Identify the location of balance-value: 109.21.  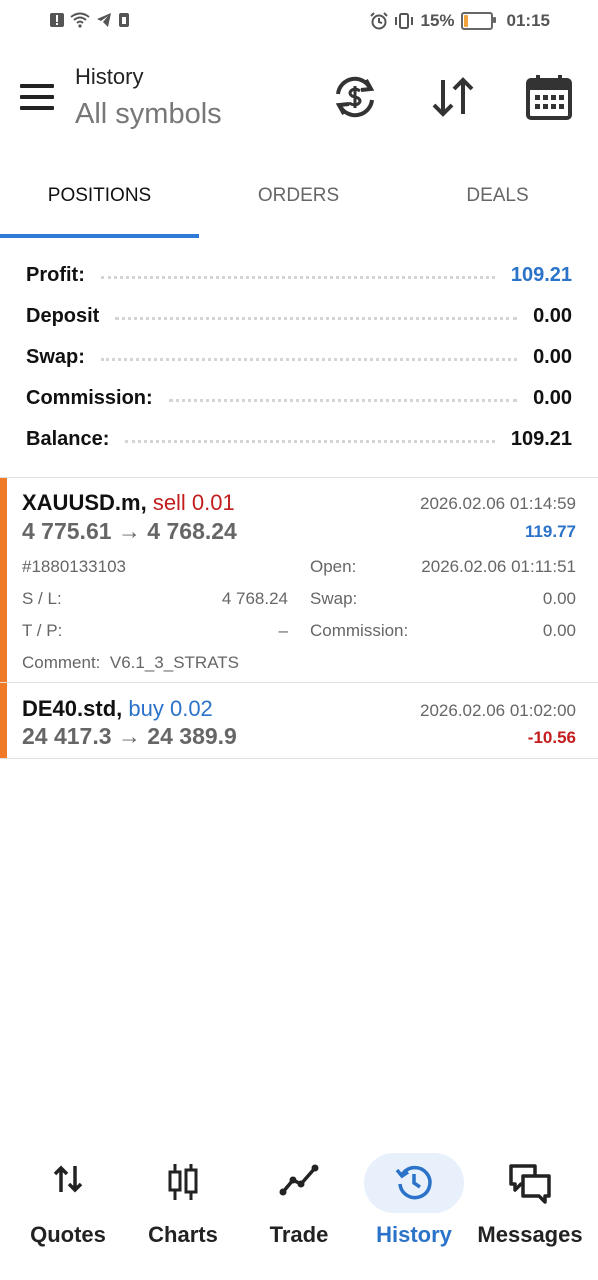
(541, 438).